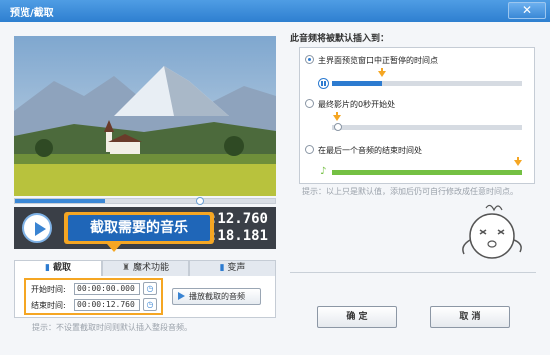  I want to click on voice-icon: ▮, so click(222, 268).